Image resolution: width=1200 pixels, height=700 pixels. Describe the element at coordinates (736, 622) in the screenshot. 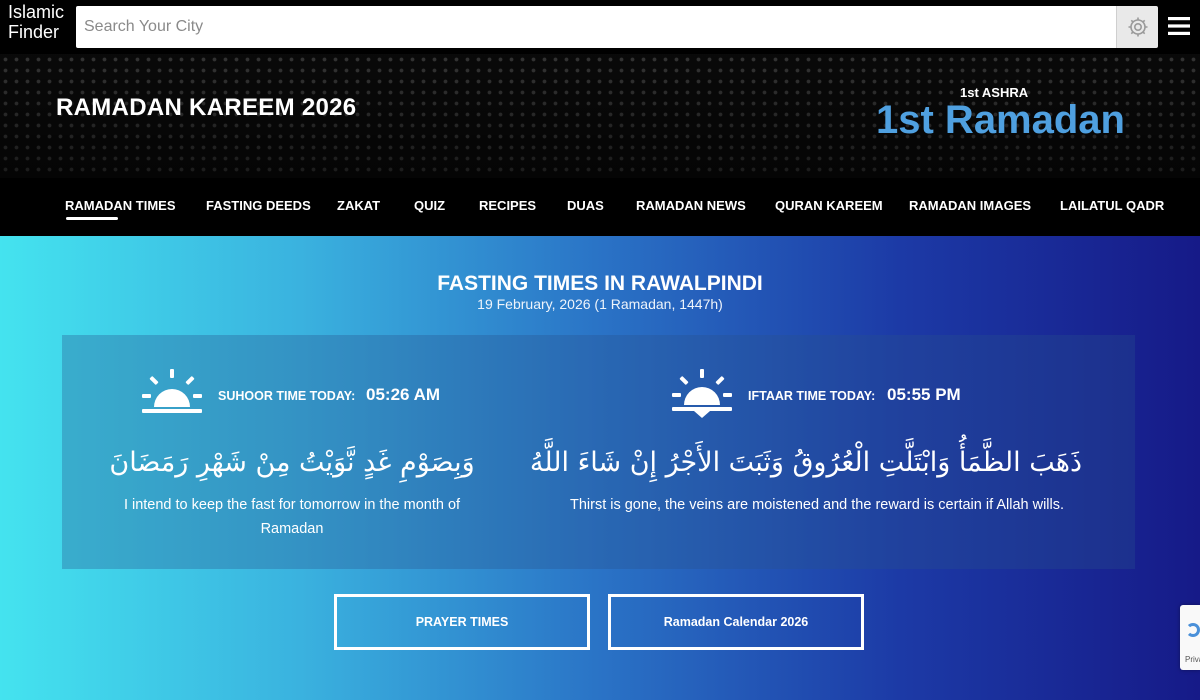

I see `ramadan-calendar-button: Ramadan Calendar 2026` at that location.